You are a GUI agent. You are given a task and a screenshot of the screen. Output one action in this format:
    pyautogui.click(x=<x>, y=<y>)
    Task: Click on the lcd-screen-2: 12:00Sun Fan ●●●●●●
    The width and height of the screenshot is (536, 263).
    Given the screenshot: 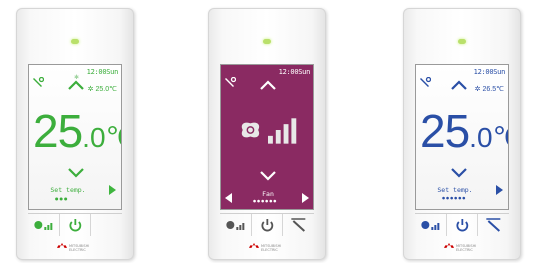 What is the action you would take?
    pyautogui.click(x=267, y=137)
    